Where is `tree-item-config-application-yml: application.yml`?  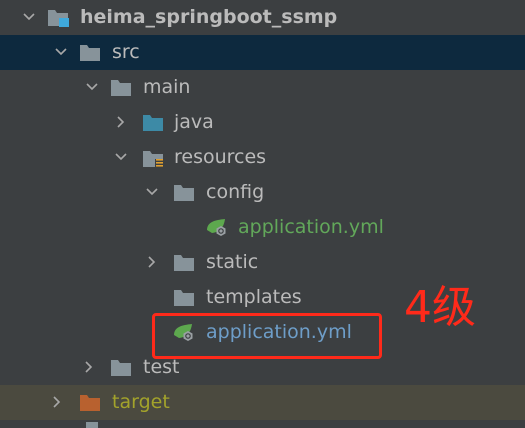
tree-item-config-application-yml: application.yml is located at coordinates (262, 227).